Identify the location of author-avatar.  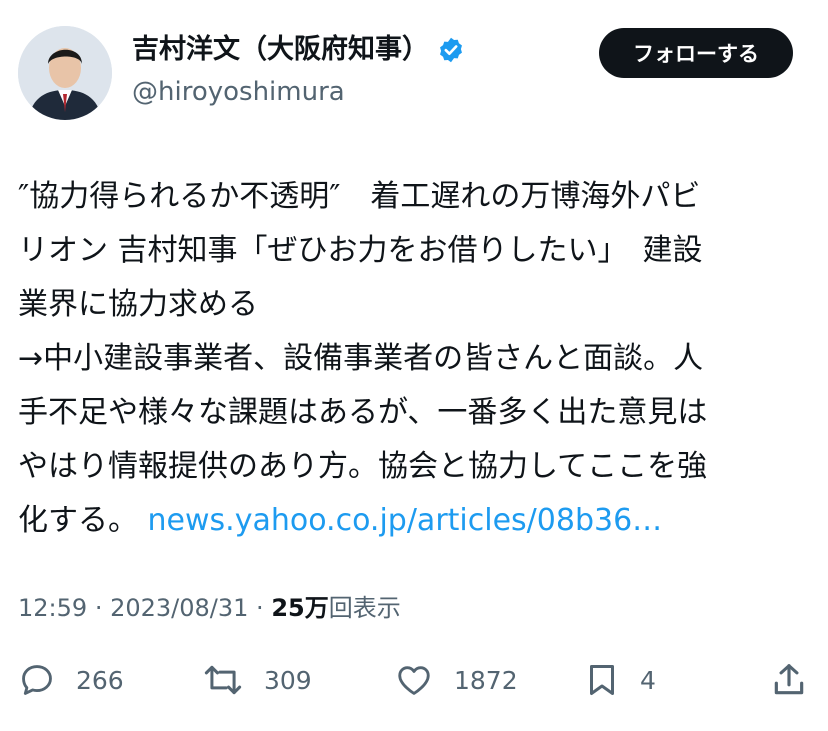
(65, 73).